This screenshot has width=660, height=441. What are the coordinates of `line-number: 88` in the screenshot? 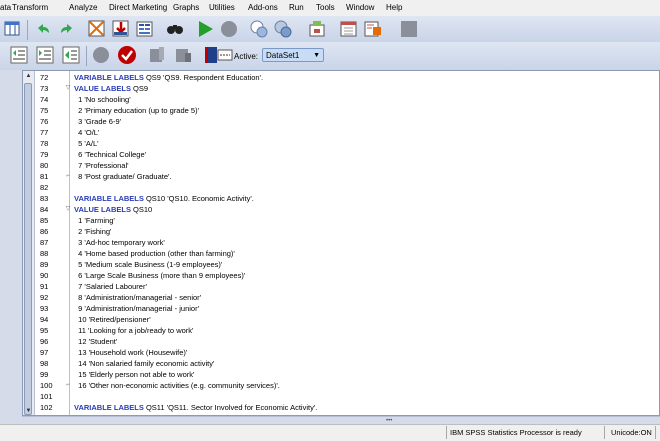 It's located at (44, 253).